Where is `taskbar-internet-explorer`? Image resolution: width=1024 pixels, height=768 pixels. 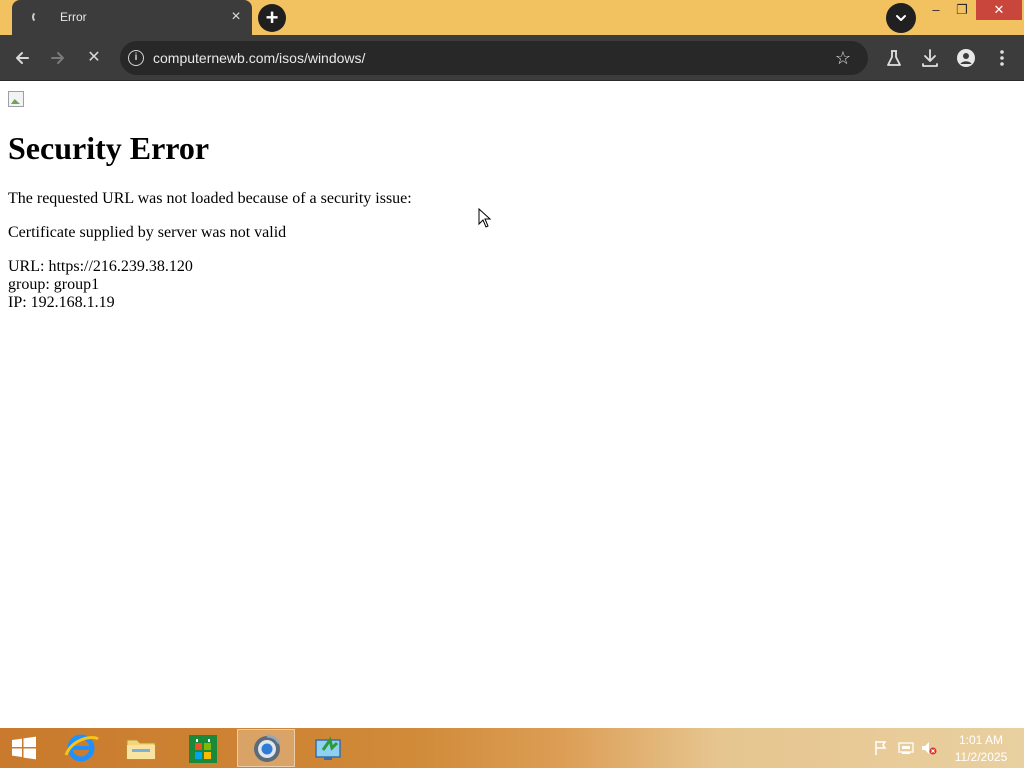 taskbar-internet-explorer is located at coordinates (81, 748).